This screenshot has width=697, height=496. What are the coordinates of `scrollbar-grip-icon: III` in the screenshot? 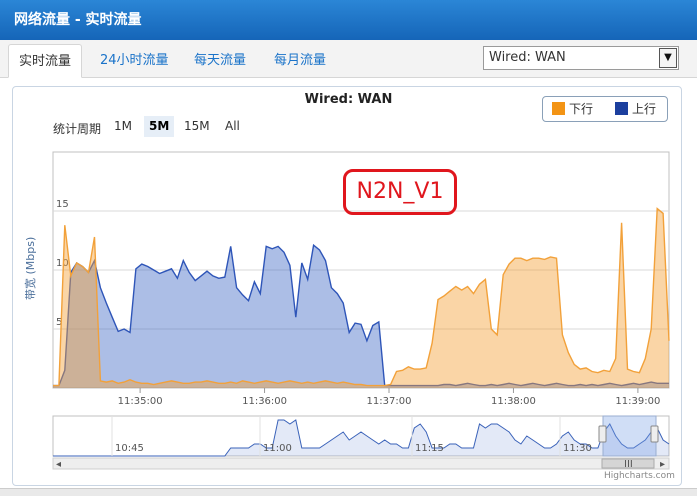 It's located at (628, 464).